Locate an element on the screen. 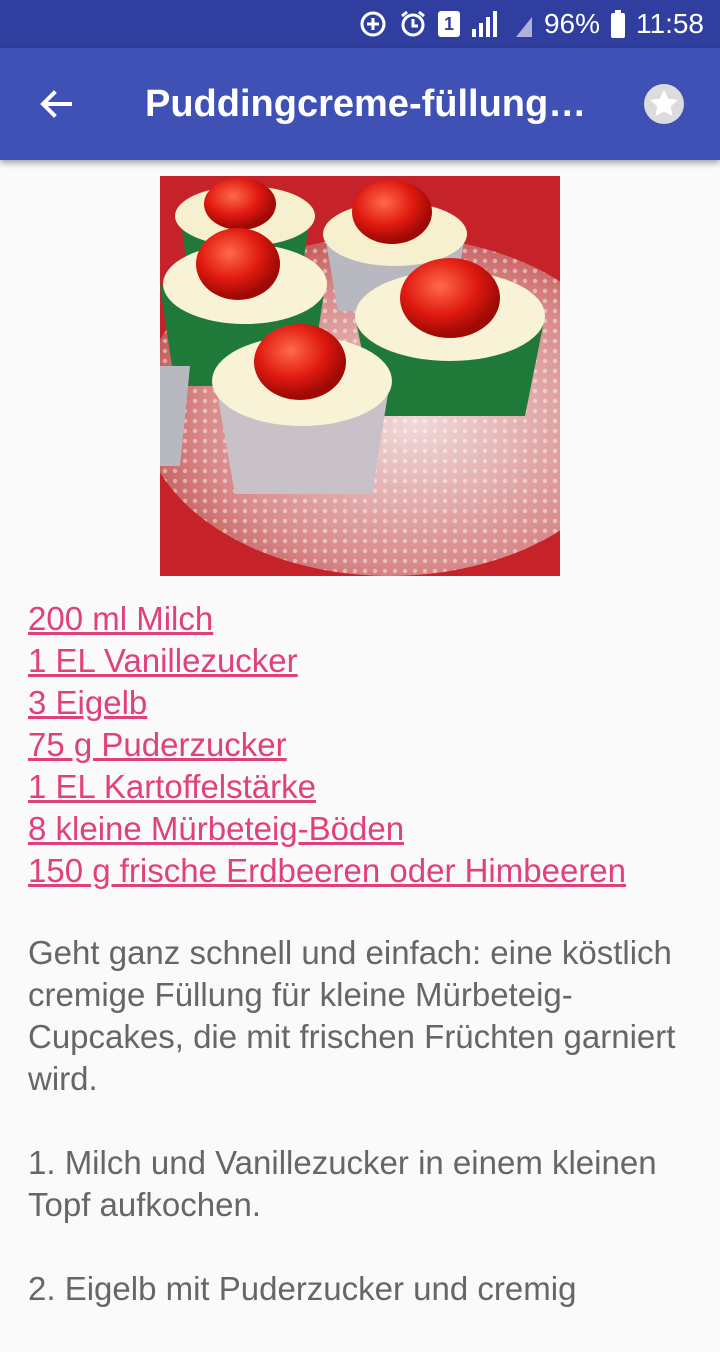  arrow-left-icon is located at coordinates (56, 104).